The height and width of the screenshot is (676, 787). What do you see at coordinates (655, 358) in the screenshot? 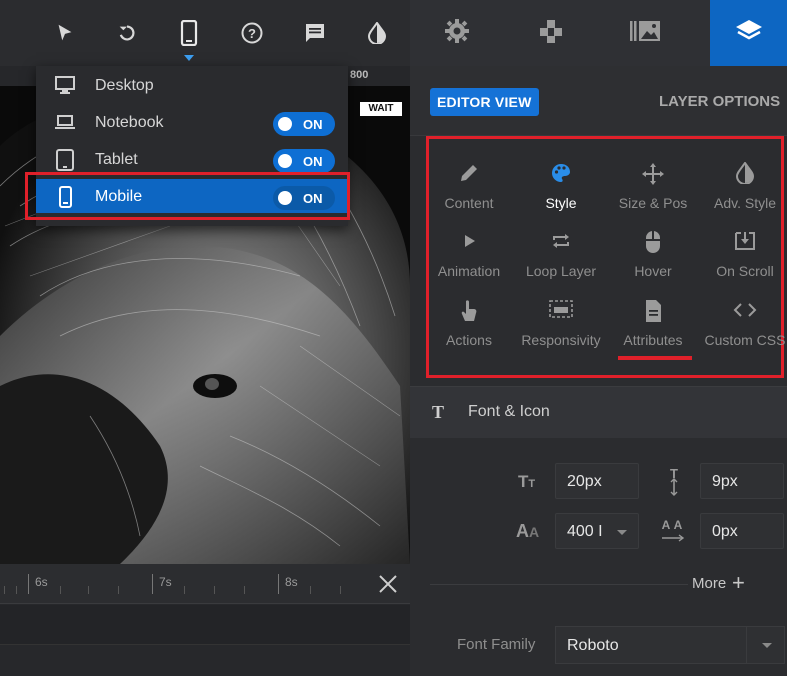
I see `active-tab-underline` at bounding box center [655, 358].